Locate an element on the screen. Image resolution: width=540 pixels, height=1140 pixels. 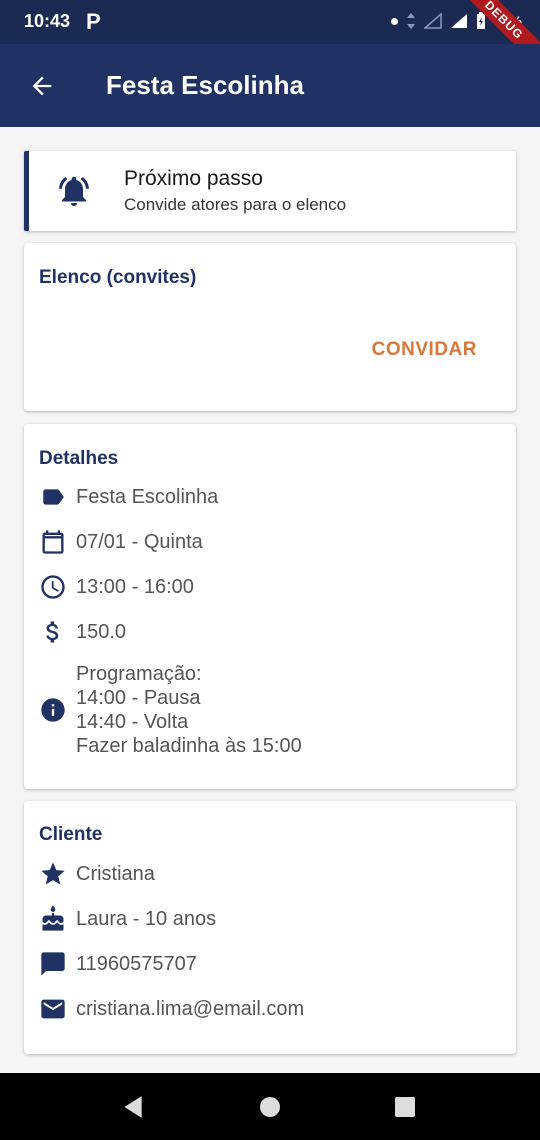
detail-time-text: 13:00 - 16:00 is located at coordinates (135, 586).